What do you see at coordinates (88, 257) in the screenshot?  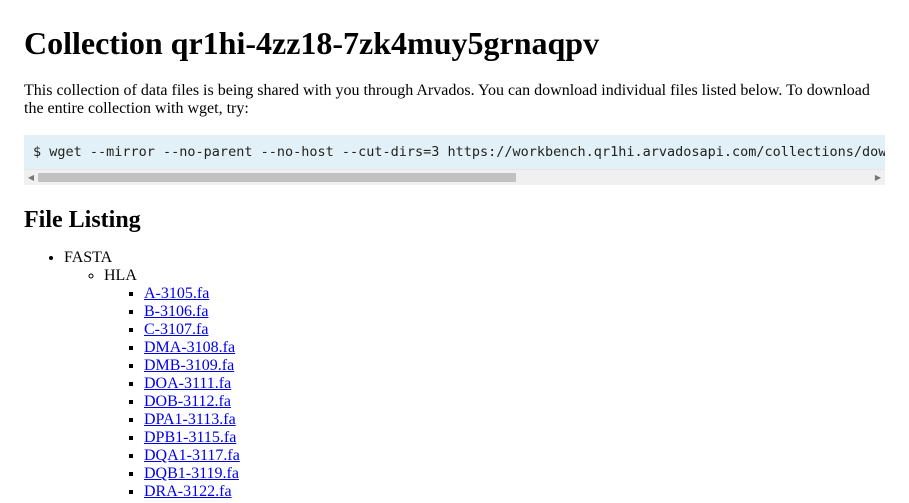 I see `folder-label: FASTA` at bounding box center [88, 257].